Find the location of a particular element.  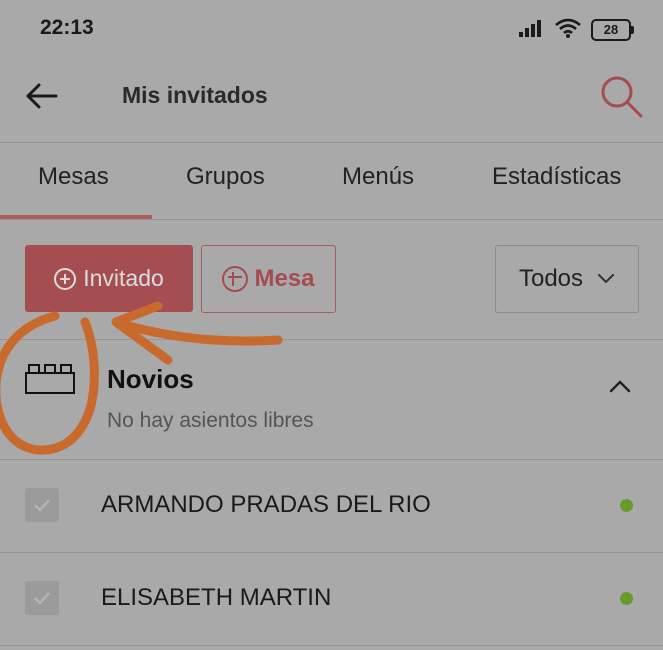

back-button is located at coordinates (42, 96).